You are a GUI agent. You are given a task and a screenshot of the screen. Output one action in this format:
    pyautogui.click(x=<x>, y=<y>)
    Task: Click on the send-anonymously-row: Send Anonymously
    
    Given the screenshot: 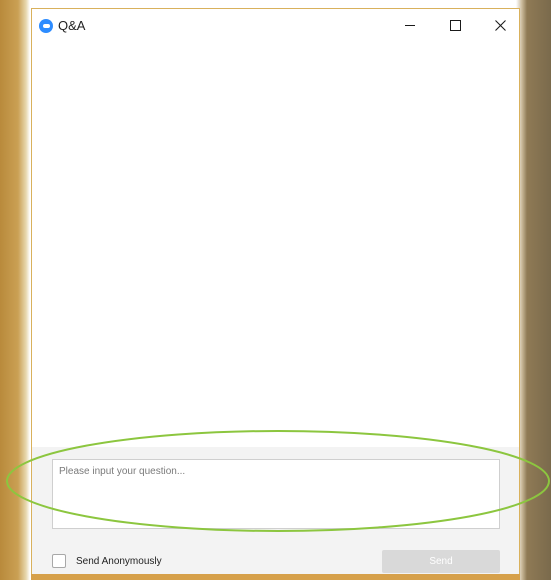 What is the action you would take?
    pyautogui.click(x=107, y=561)
    